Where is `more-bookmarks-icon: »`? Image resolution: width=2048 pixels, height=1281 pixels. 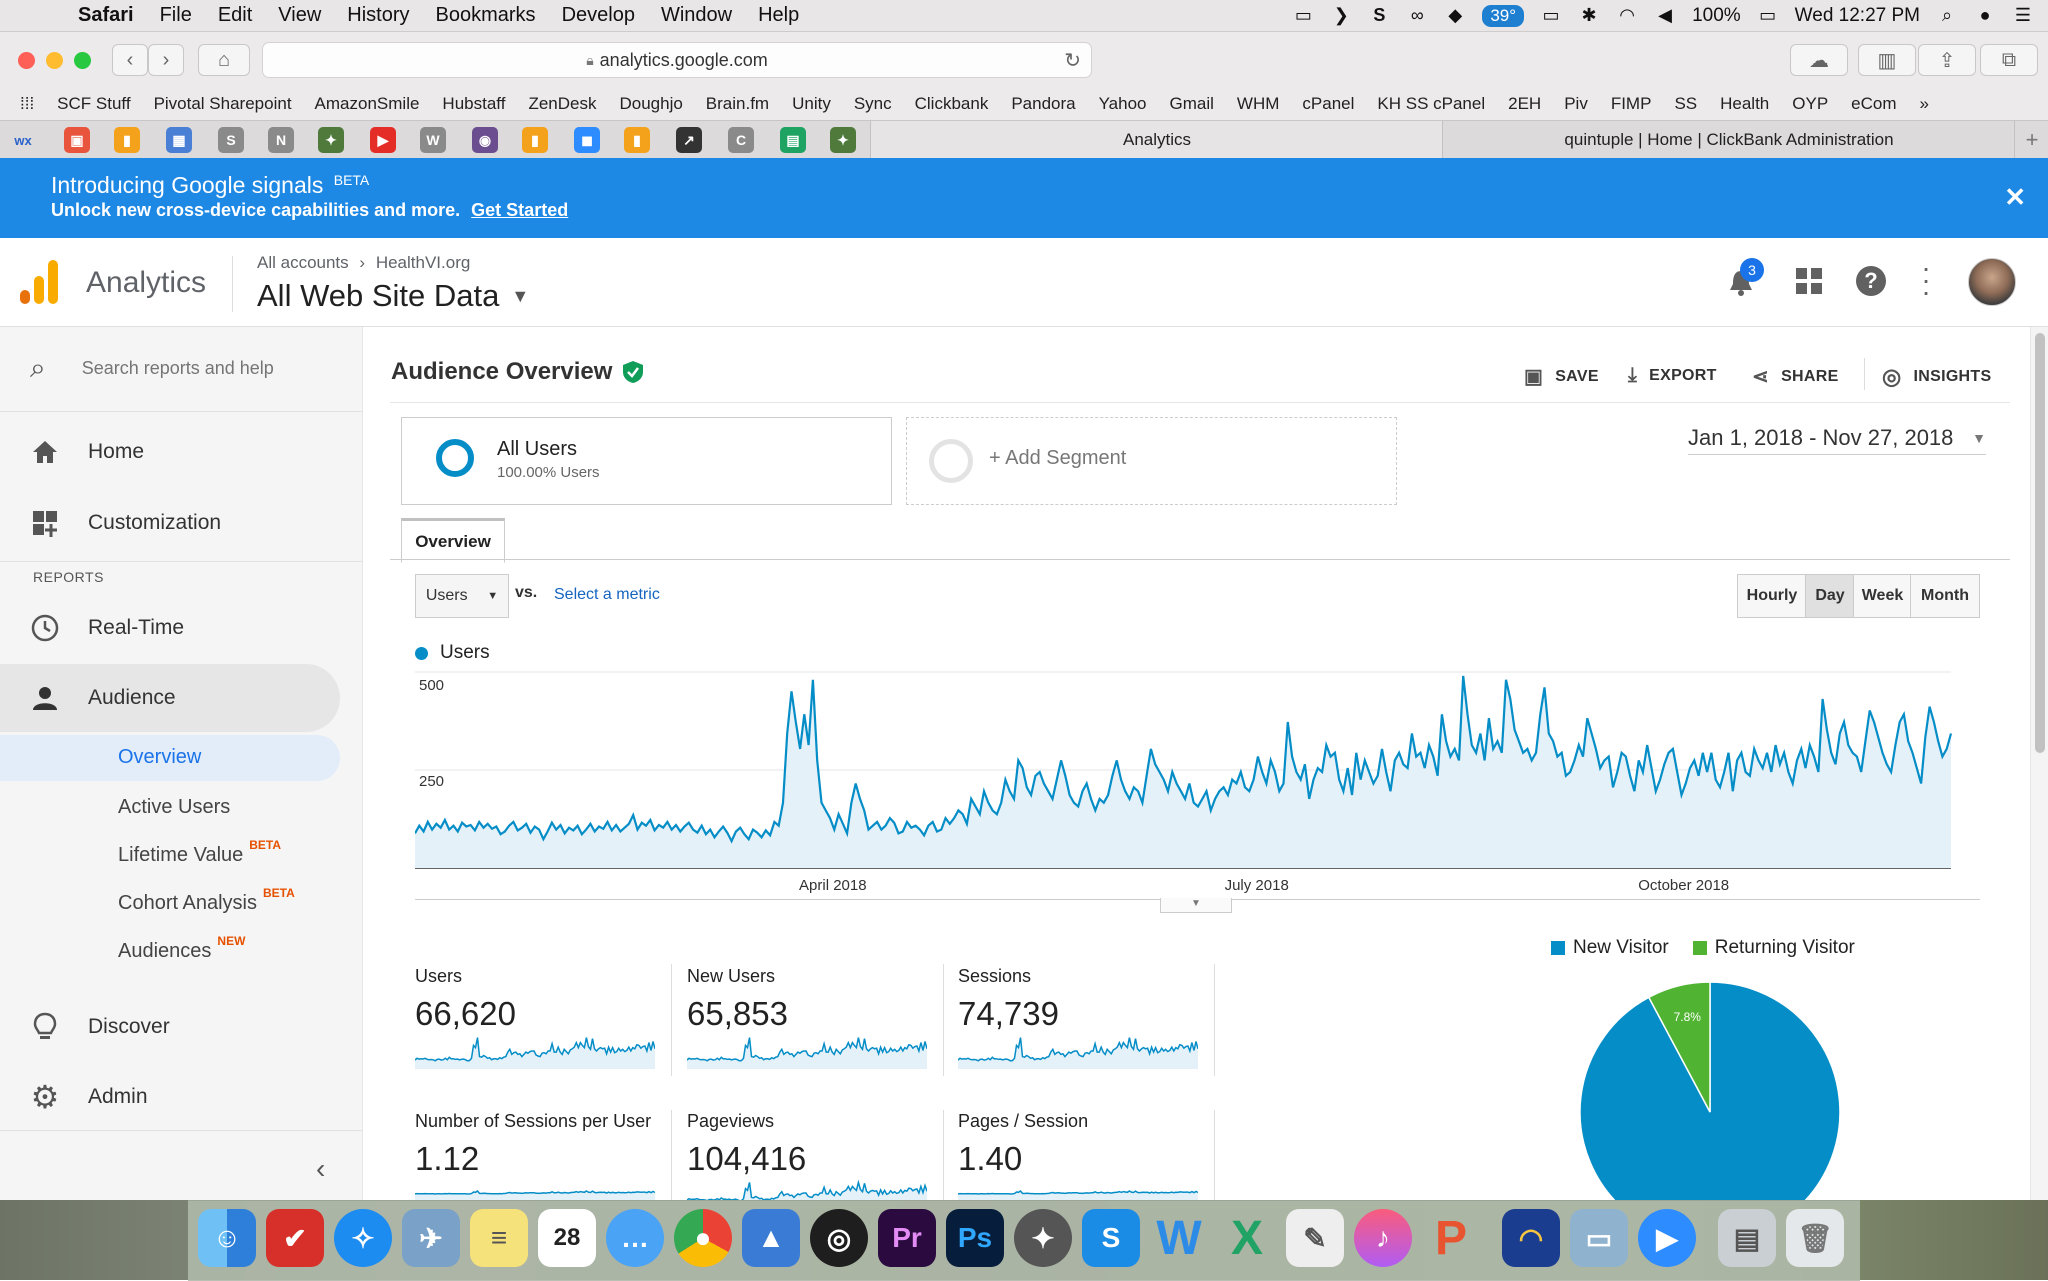 more-bookmarks-icon: » is located at coordinates (1924, 104).